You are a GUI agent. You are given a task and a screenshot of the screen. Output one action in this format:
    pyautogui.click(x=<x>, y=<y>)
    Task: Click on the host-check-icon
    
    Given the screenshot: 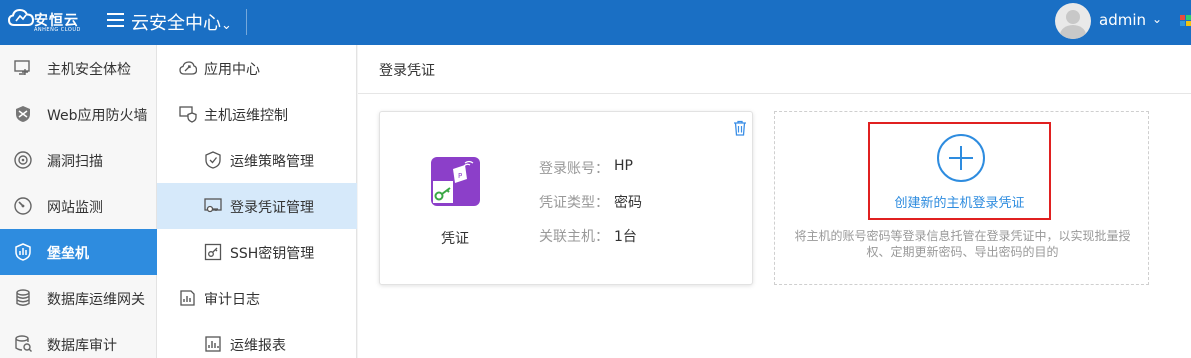 What is the action you would take?
    pyautogui.click(x=22, y=67)
    